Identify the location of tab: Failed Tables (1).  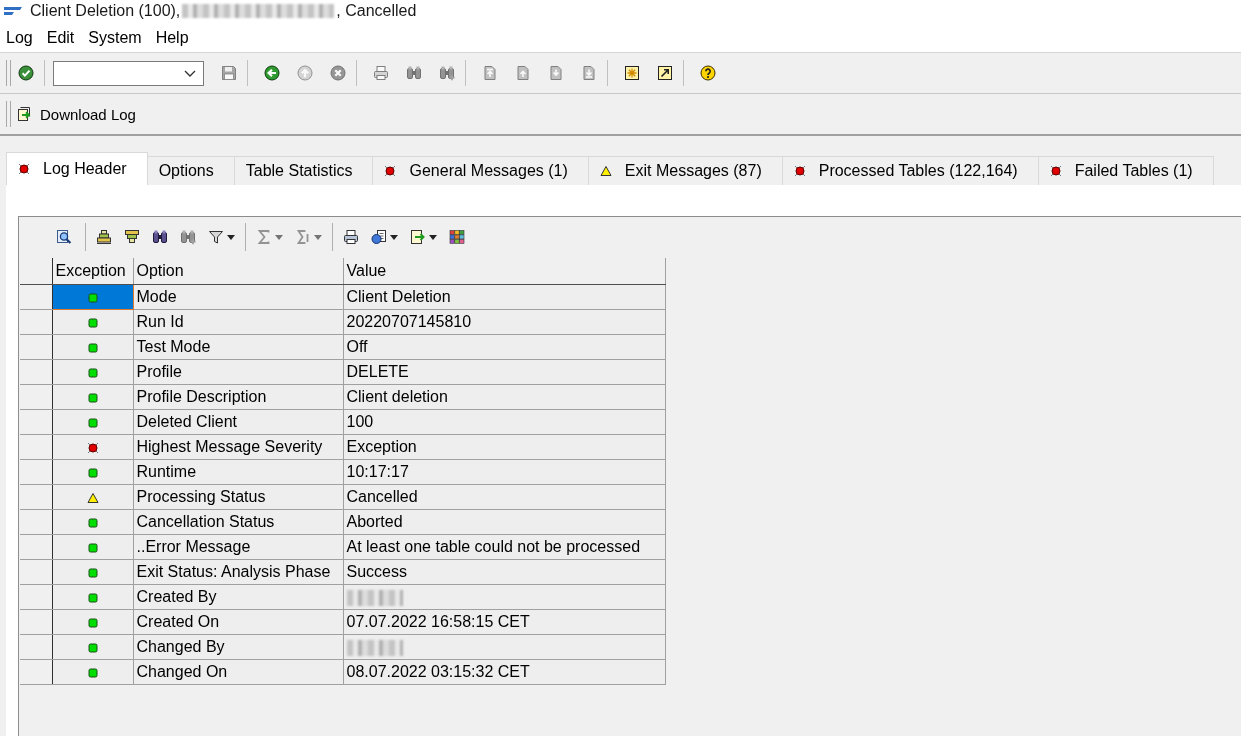
(1125, 170).